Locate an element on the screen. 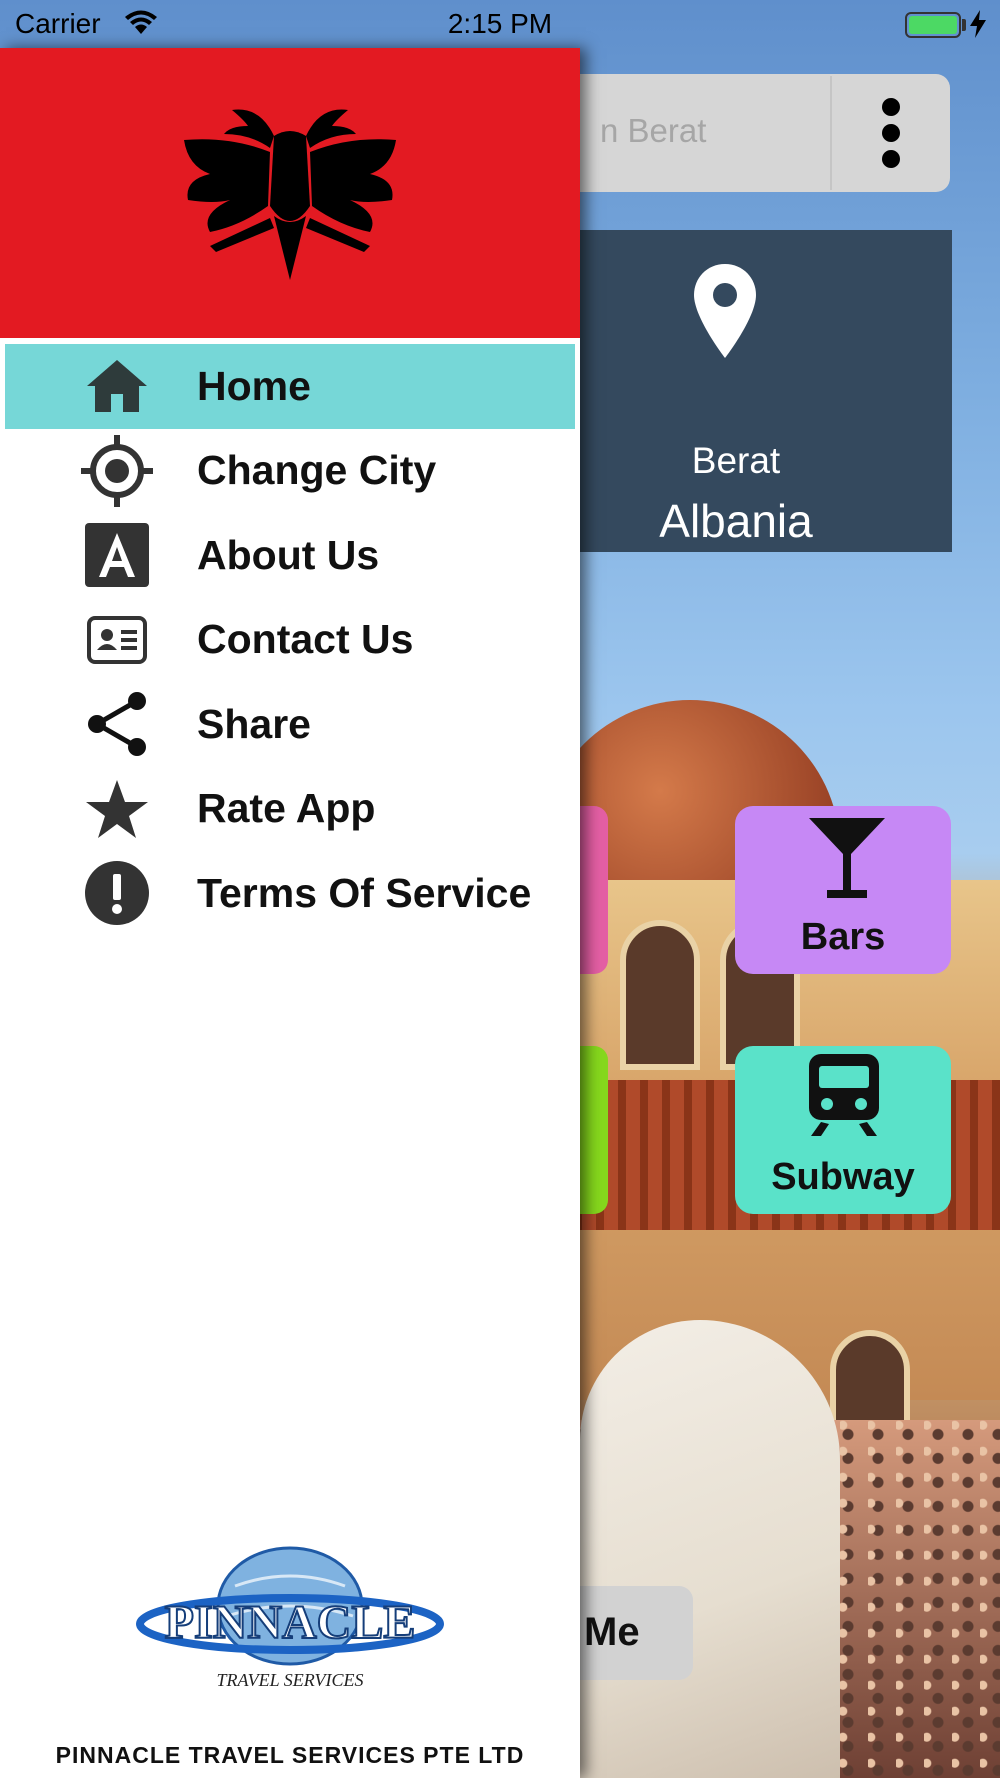  menu-item-label: Terms Of Service is located at coordinates (364, 892).